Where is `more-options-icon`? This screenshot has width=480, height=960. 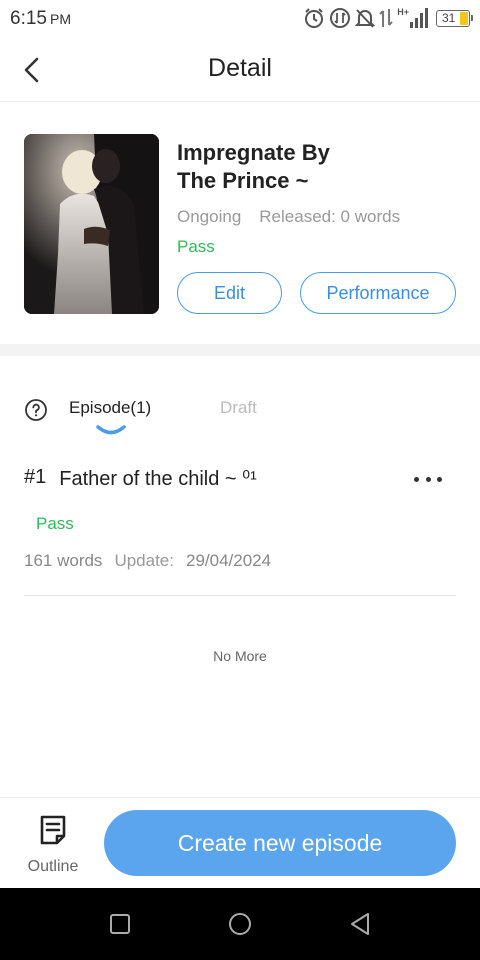
more-options-icon is located at coordinates (428, 479).